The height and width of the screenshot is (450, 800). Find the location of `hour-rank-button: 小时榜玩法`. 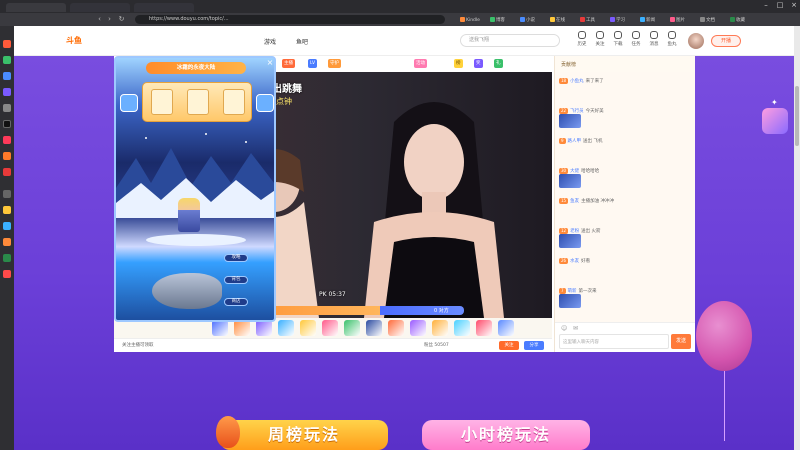

hour-rank-button: 小时榜玩法 is located at coordinates (506, 435).